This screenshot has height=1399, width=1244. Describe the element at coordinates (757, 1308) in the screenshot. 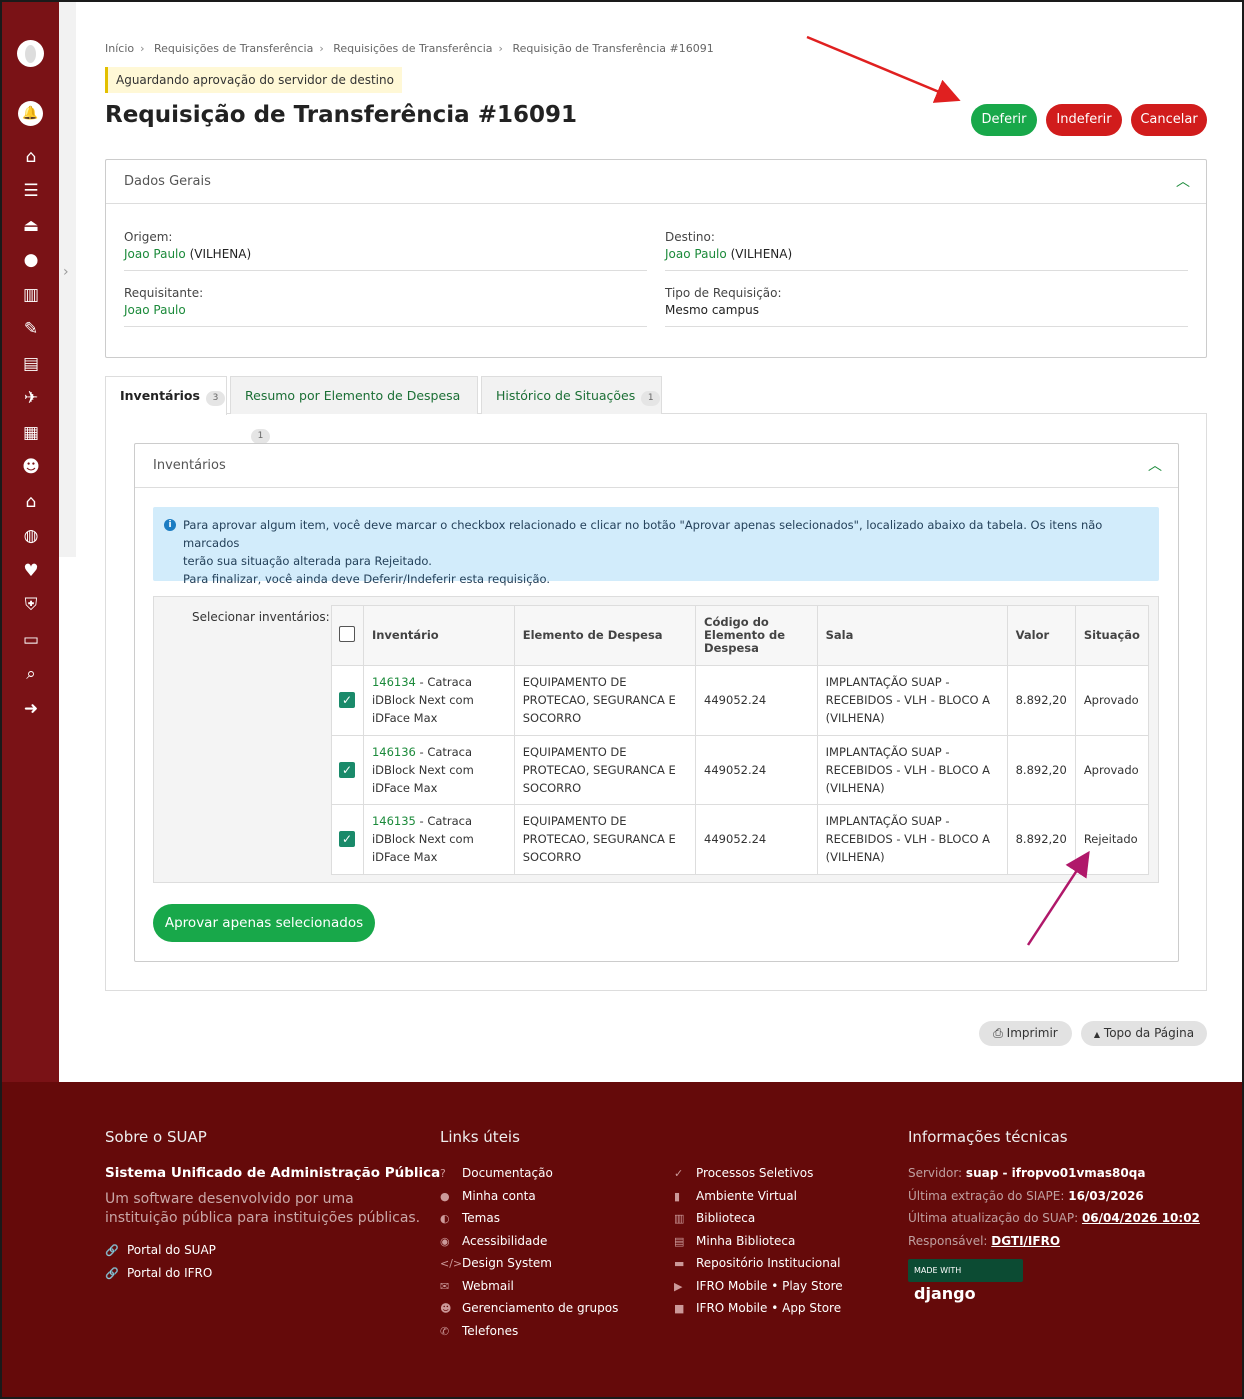

I see `footer-link-app-store: ■ IFRO Mobile • App Store` at that location.